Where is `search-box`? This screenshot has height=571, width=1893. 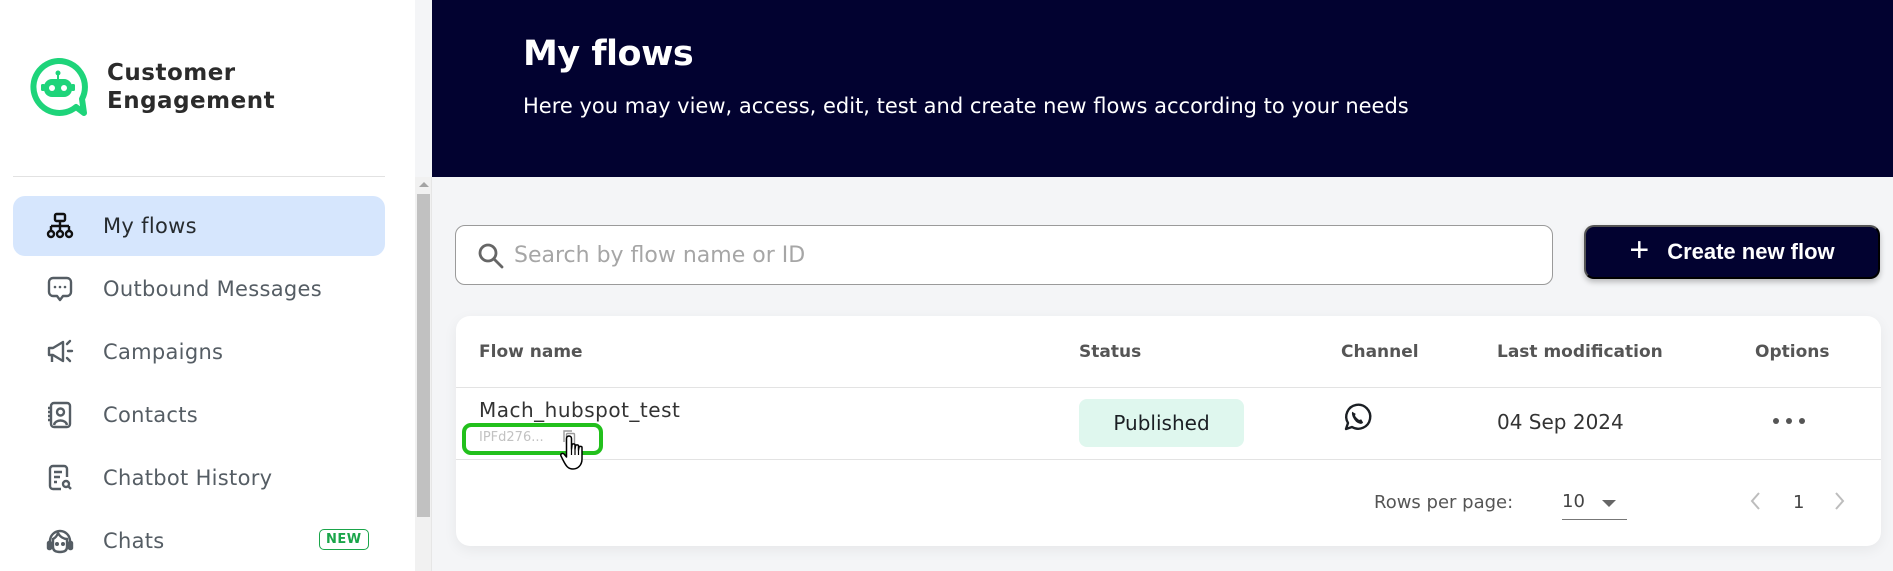 search-box is located at coordinates (1004, 255).